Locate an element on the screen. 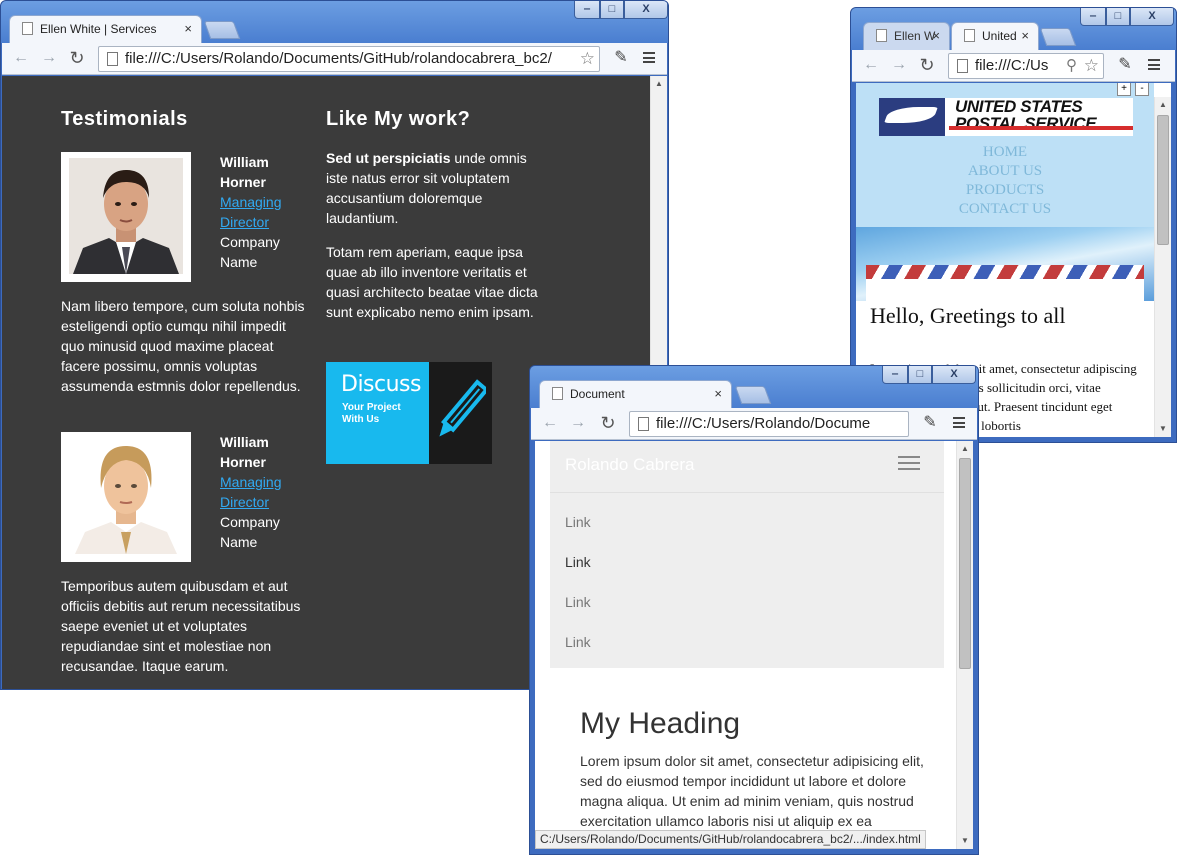 The image size is (1179, 859). testimonial-company: Company Name is located at coordinates (250, 252).